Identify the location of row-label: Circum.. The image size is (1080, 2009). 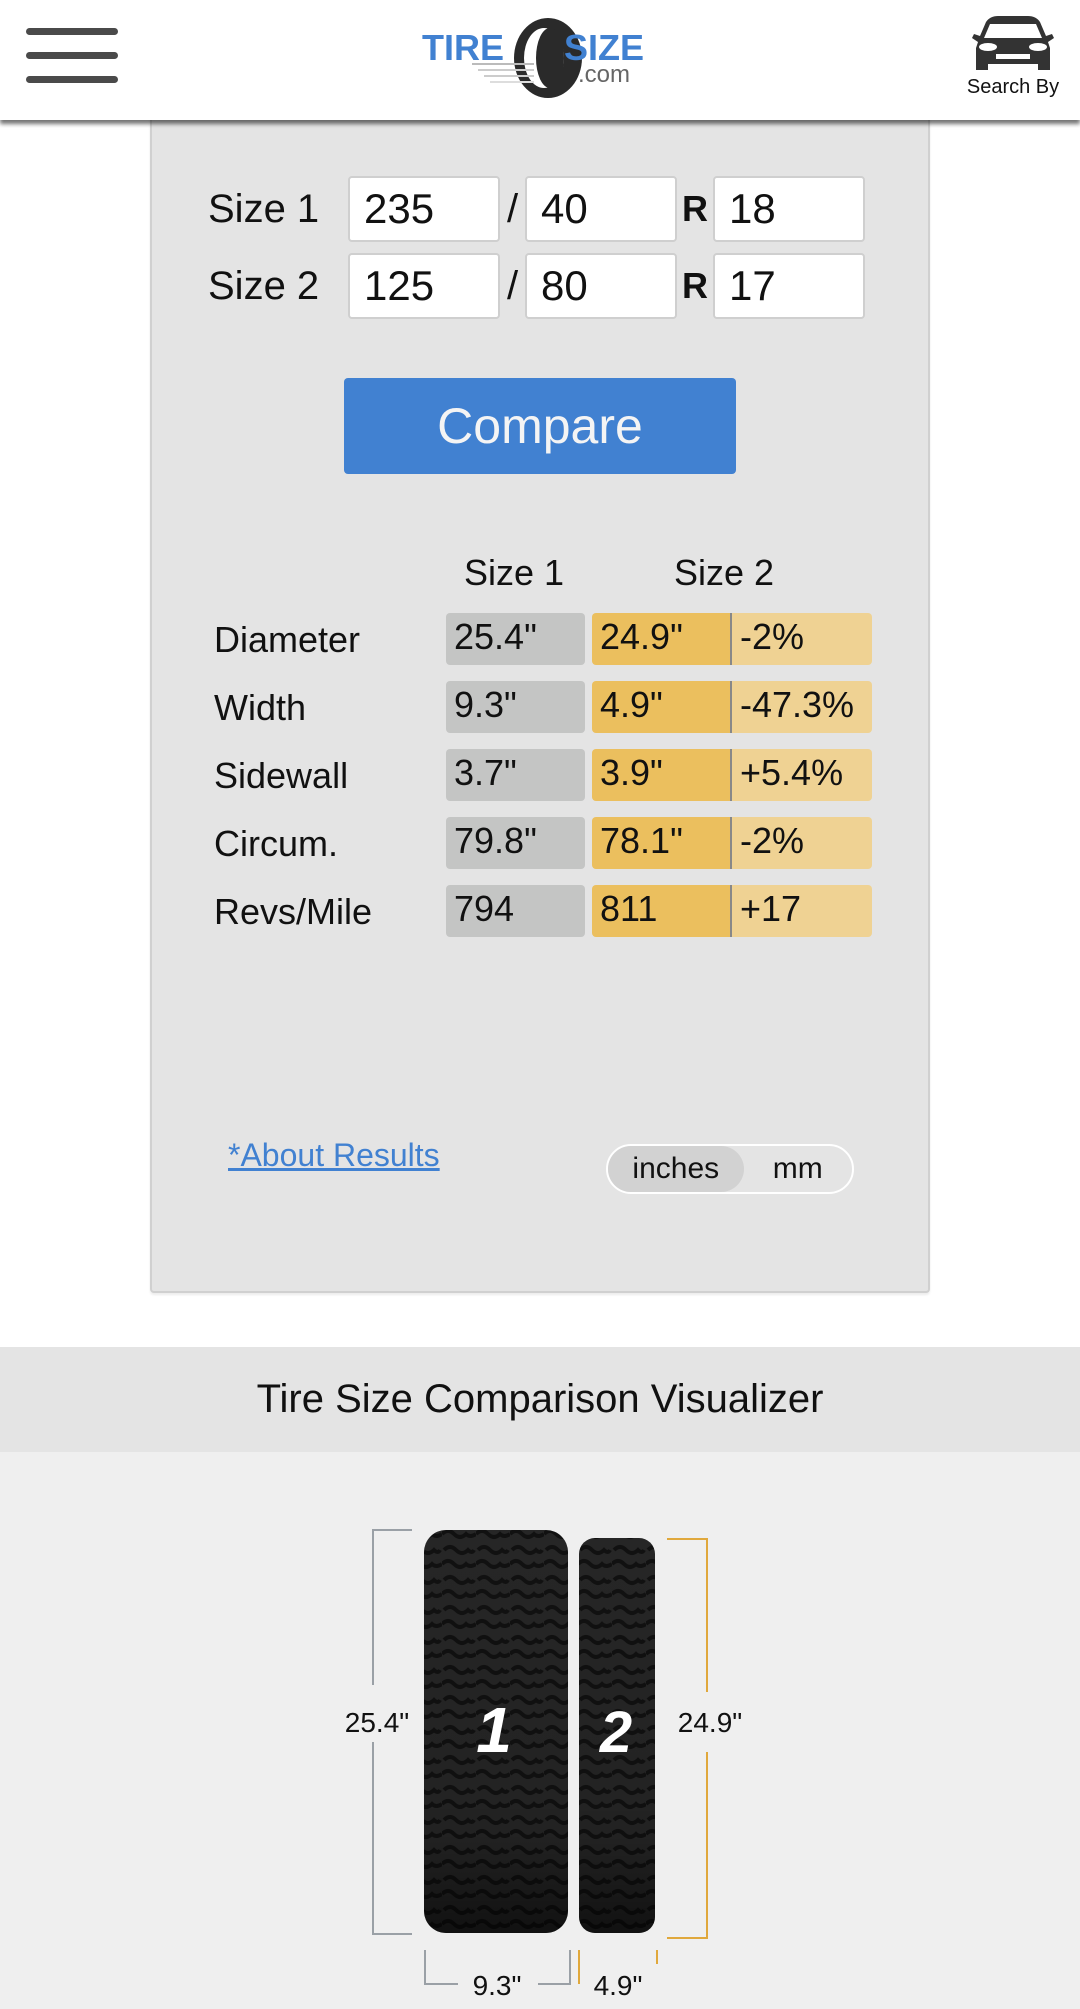
(276, 843).